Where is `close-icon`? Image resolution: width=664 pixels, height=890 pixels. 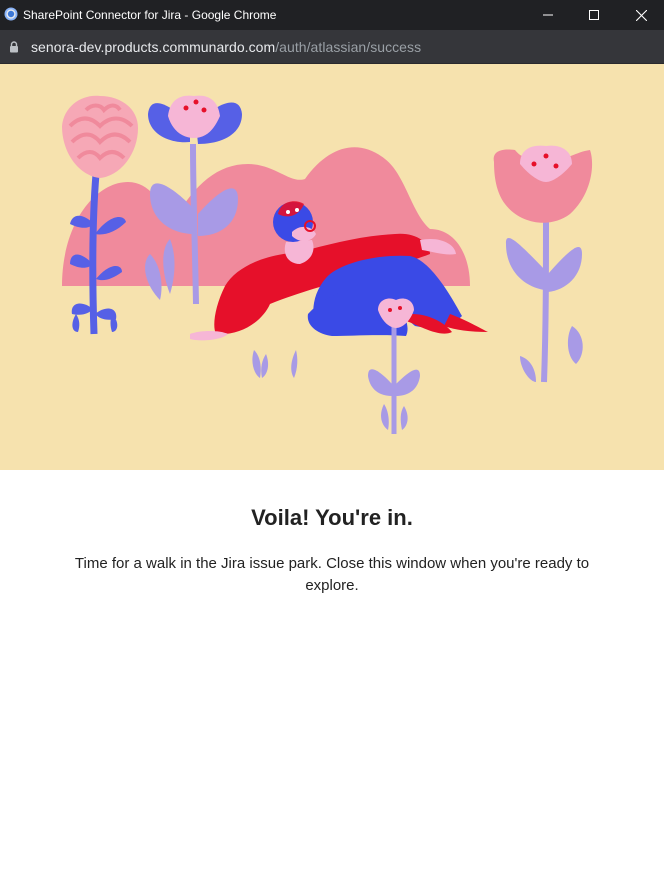
close-icon is located at coordinates (641, 15).